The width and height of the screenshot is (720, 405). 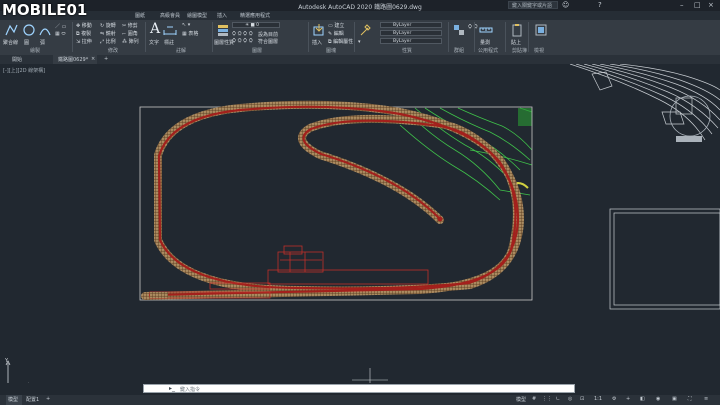 I want to click on viewport-controls: [-][上][2D 線架構], so click(x=24, y=70).